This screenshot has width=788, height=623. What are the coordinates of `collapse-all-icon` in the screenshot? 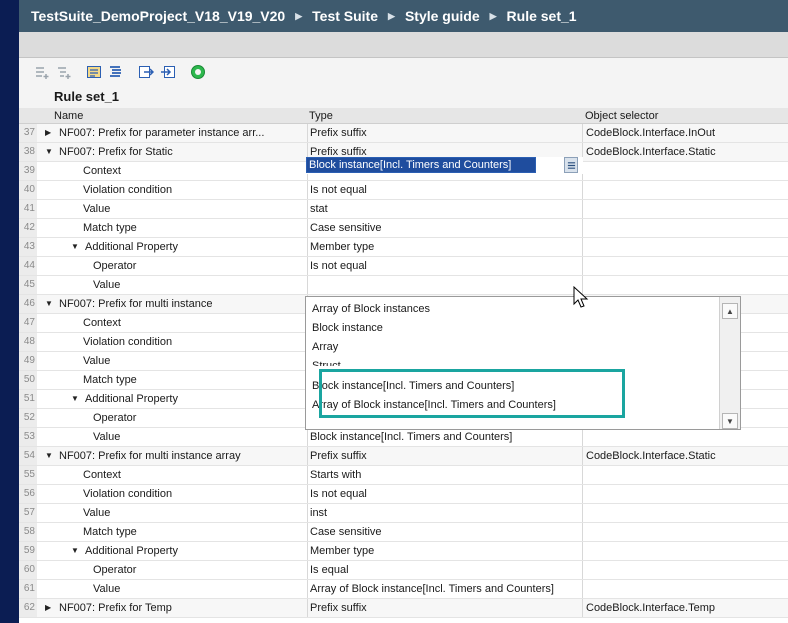 It's located at (116, 72).